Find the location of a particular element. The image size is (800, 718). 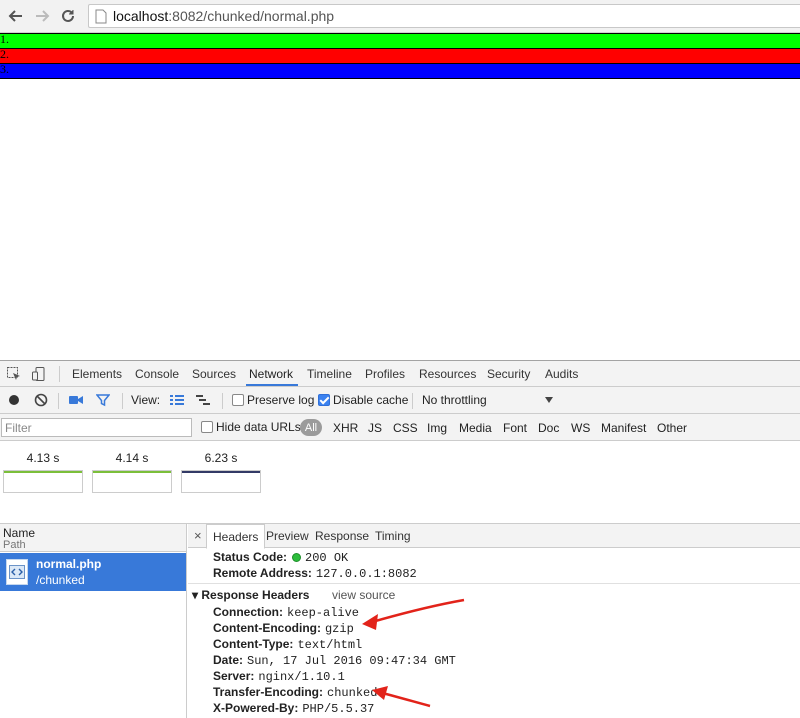

filter-doc: Doc is located at coordinates (548, 428).